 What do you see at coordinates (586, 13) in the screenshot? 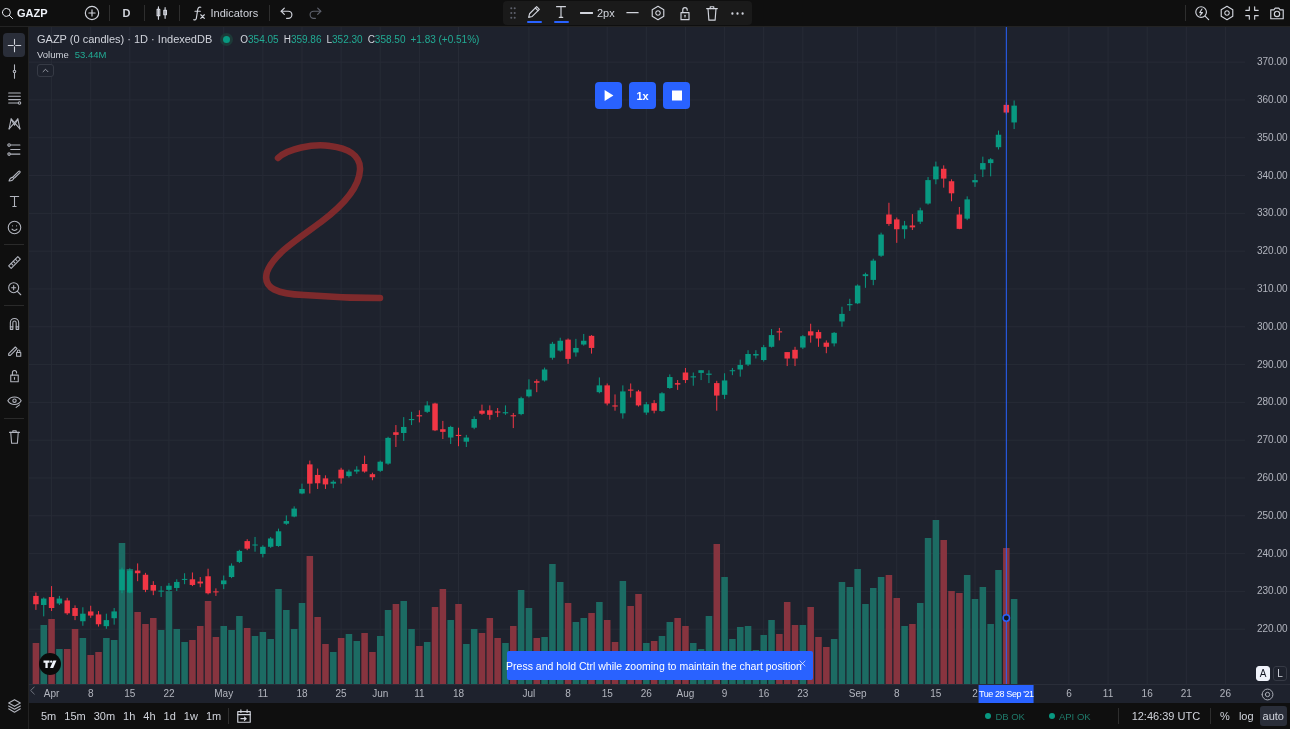
I see `line-icon` at bounding box center [586, 13].